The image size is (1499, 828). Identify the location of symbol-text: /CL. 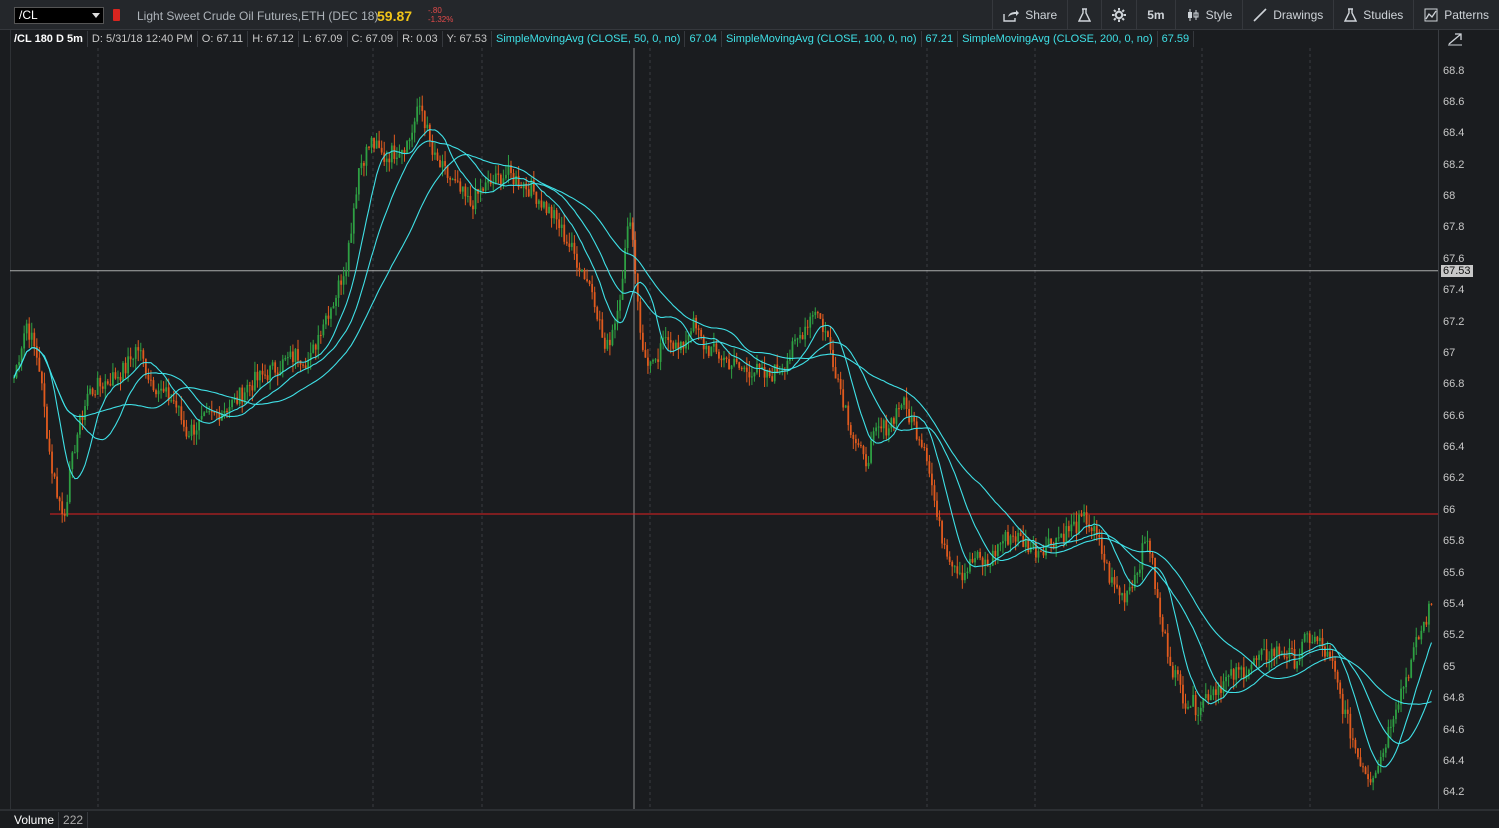
(28, 15).